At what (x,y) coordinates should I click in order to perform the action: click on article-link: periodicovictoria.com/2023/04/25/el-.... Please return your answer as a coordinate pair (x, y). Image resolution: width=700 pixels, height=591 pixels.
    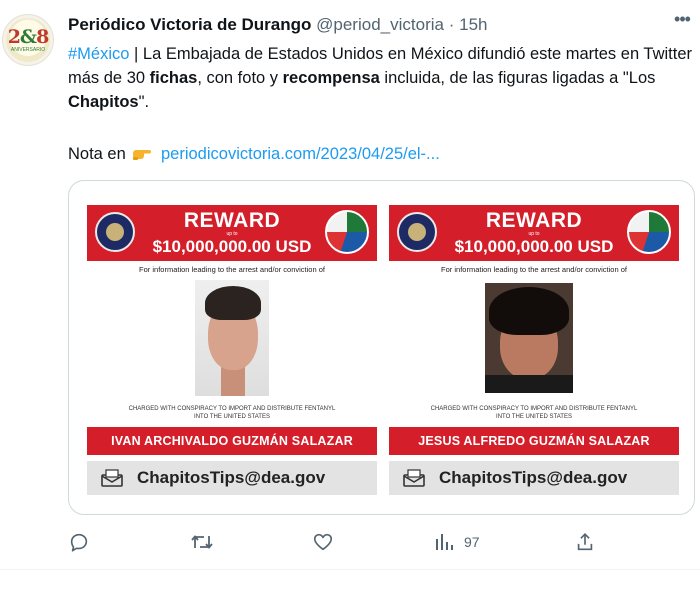
    Looking at the image, I should click on (300, 154).